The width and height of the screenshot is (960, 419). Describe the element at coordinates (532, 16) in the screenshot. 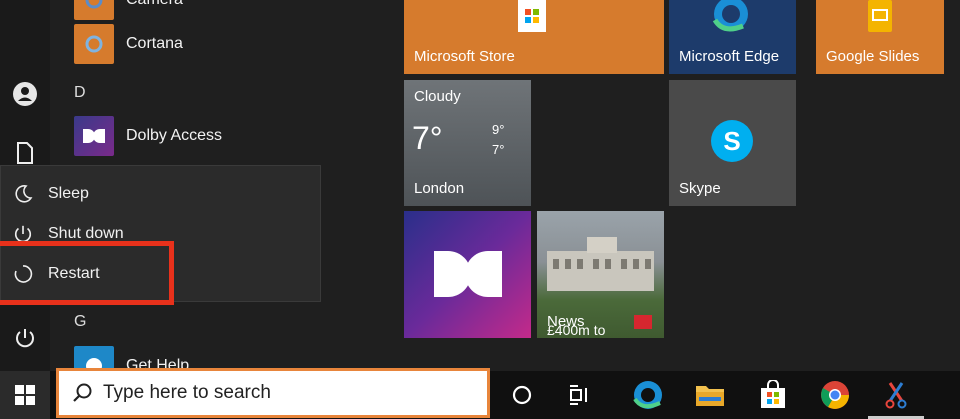

I see `store-icon` at that location.